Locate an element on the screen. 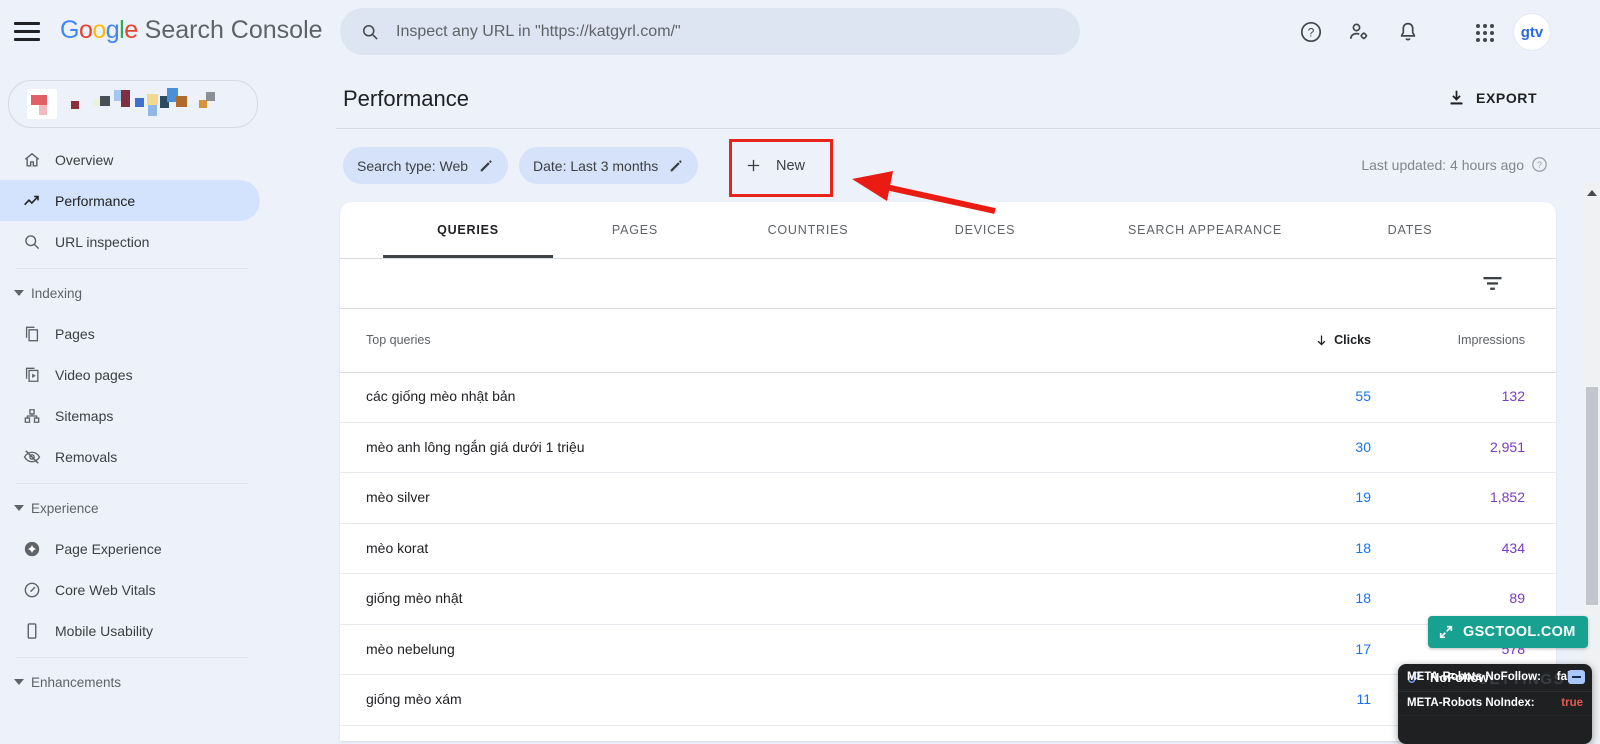  impressions-value is located at coordinates (932, 700).